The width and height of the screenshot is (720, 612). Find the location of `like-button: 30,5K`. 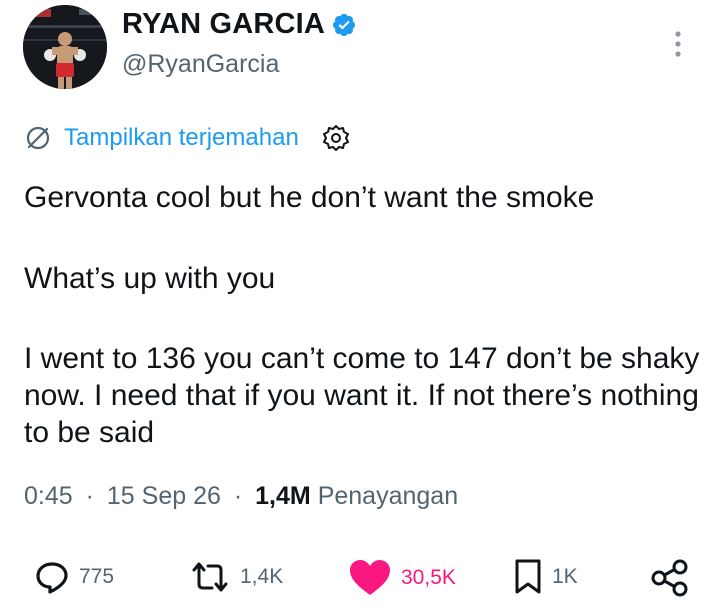

like-button: 30,5K is located at coordinates (401, 578).